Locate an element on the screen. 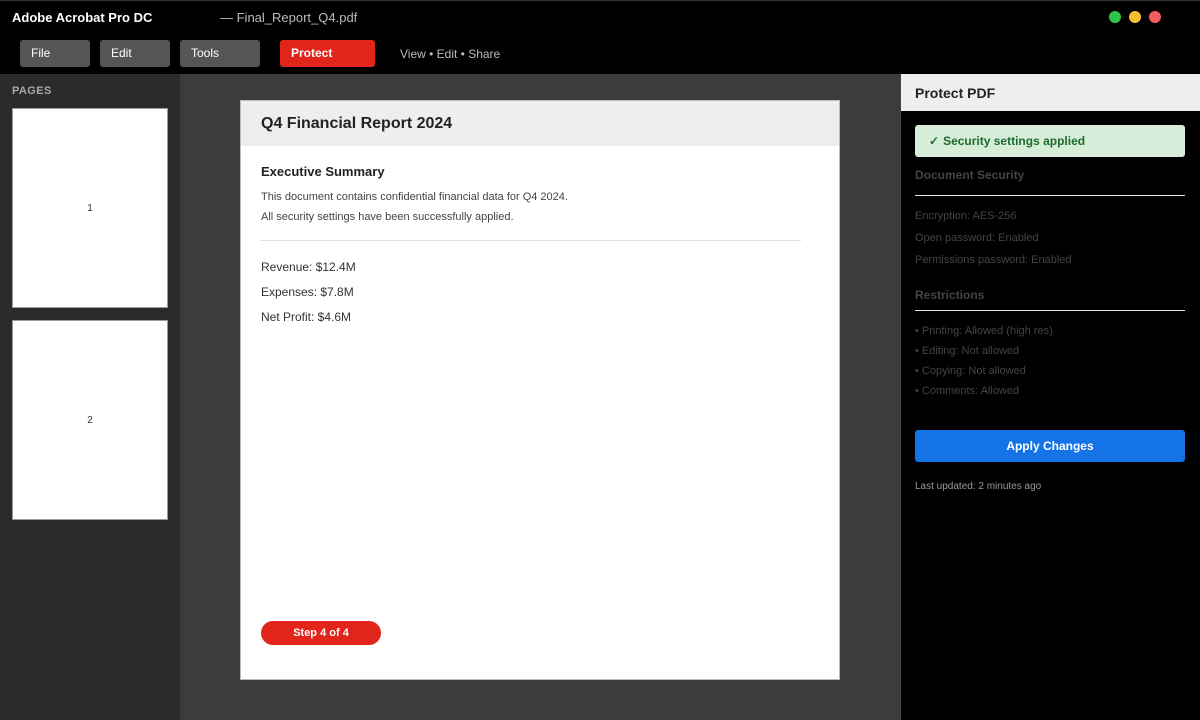 This screenshot has width=1200, height=720. comments-restriction: • Comments: Allowed is located at coordinates (967, 391).